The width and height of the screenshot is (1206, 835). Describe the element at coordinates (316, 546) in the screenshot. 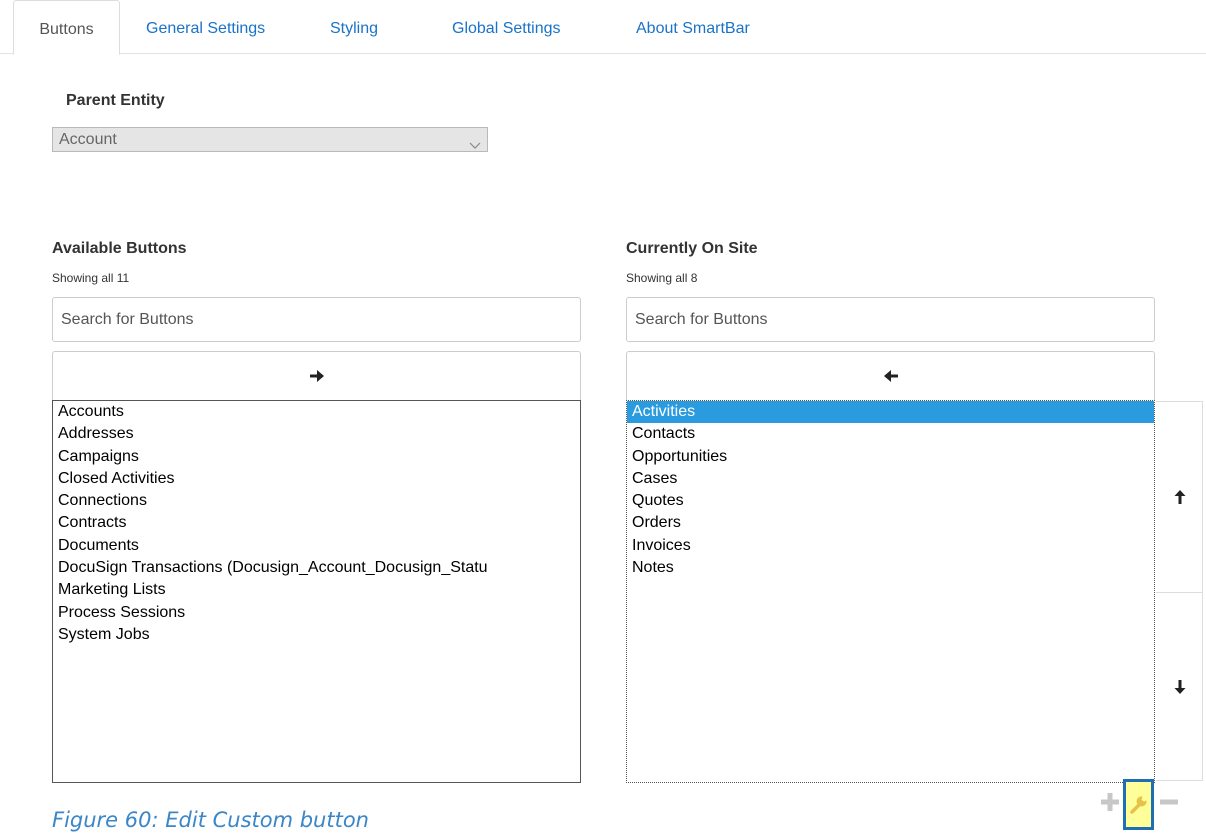

I see `list-item: Documents` at that location.